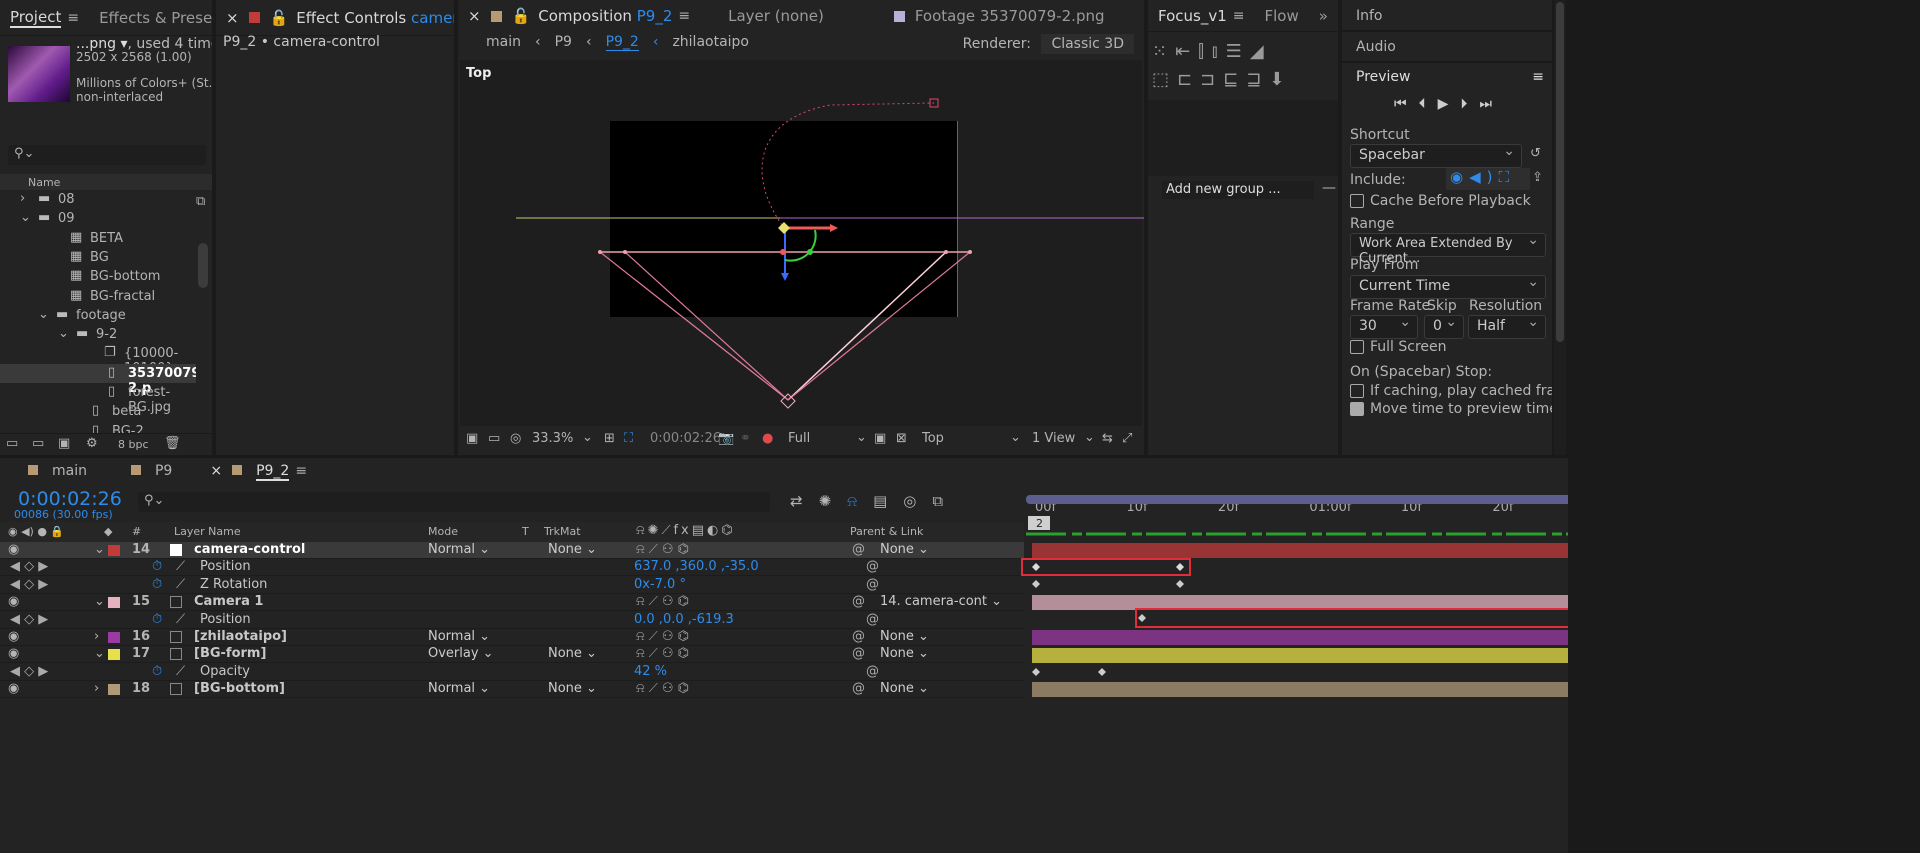  What do you see at coordinates (904, 636) in the screenshot?
I see `parent-dropdown: None ⌄` at bounding box center [904, 636].